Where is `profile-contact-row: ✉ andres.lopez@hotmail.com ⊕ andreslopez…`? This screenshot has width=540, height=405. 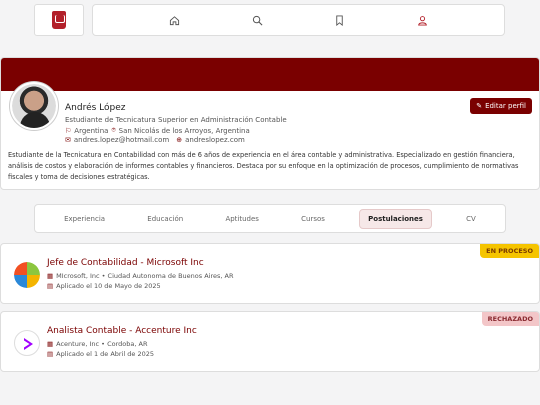 profile-contact-row: ✉ andres.lopez@hotmail.com ⊕ andreslopez… is located at coordinates (155, 140).